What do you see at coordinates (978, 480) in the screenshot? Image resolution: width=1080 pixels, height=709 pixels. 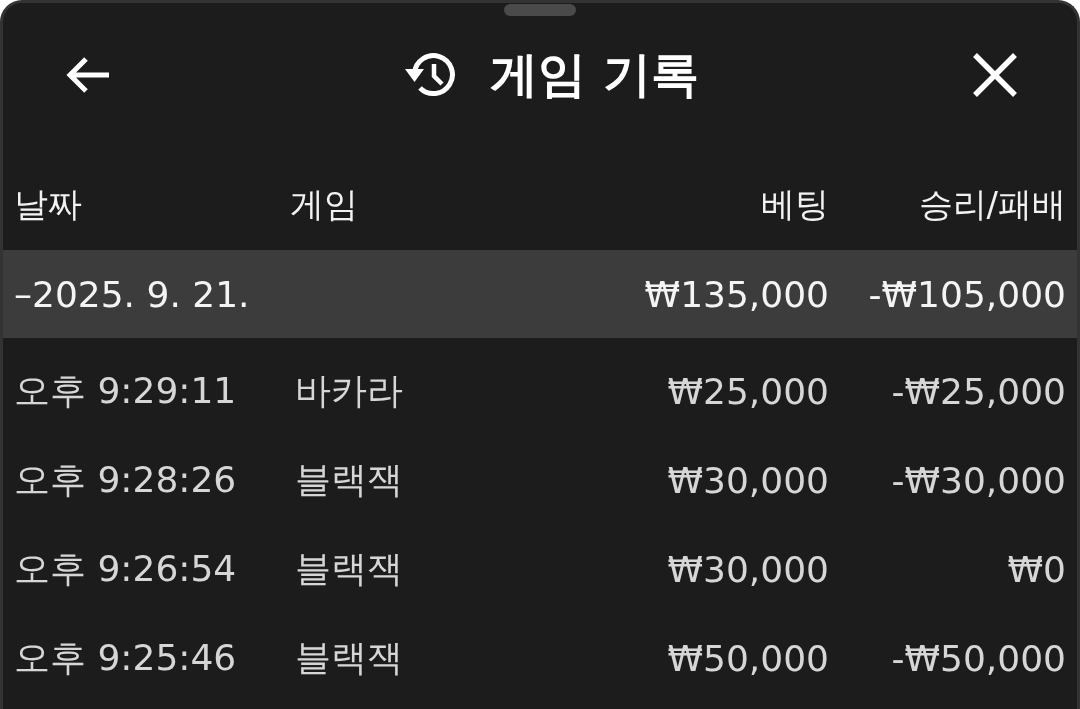 I see `result-cell-text: -₩30,000` at bounding box center [978, 480].